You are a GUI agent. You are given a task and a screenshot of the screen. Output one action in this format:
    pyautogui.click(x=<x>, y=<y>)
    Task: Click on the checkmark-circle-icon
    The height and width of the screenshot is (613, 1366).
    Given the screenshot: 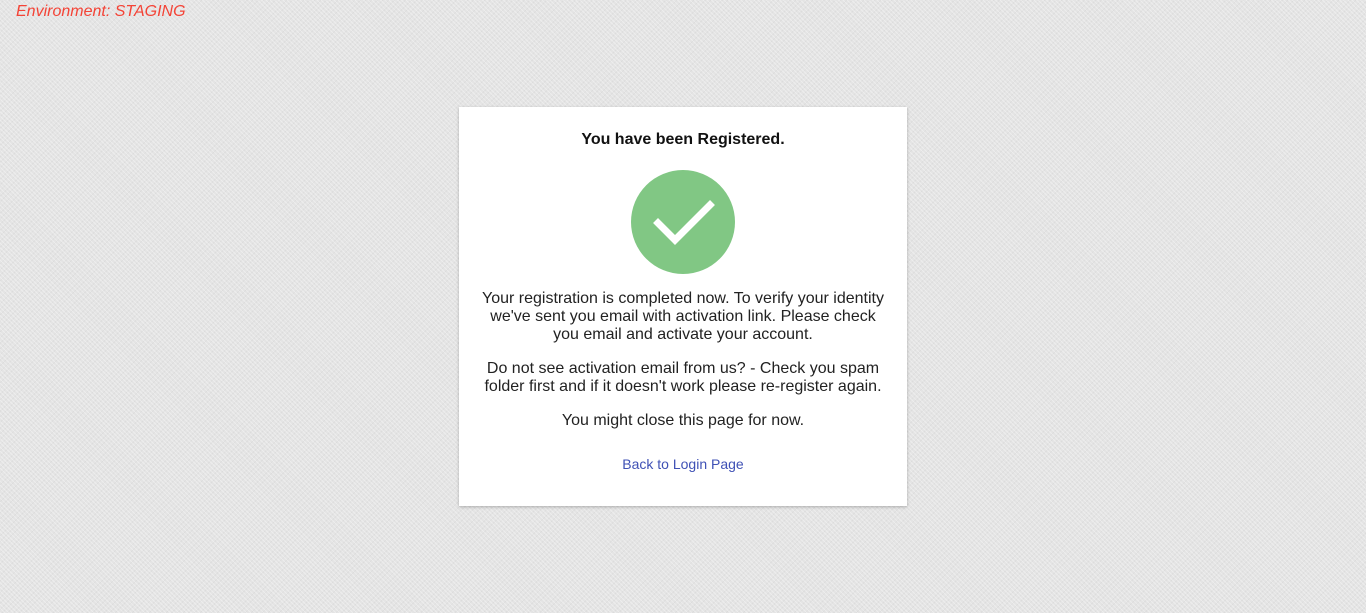 What is the action you would take?
    pyautogui.click(x=683, y=222)
    